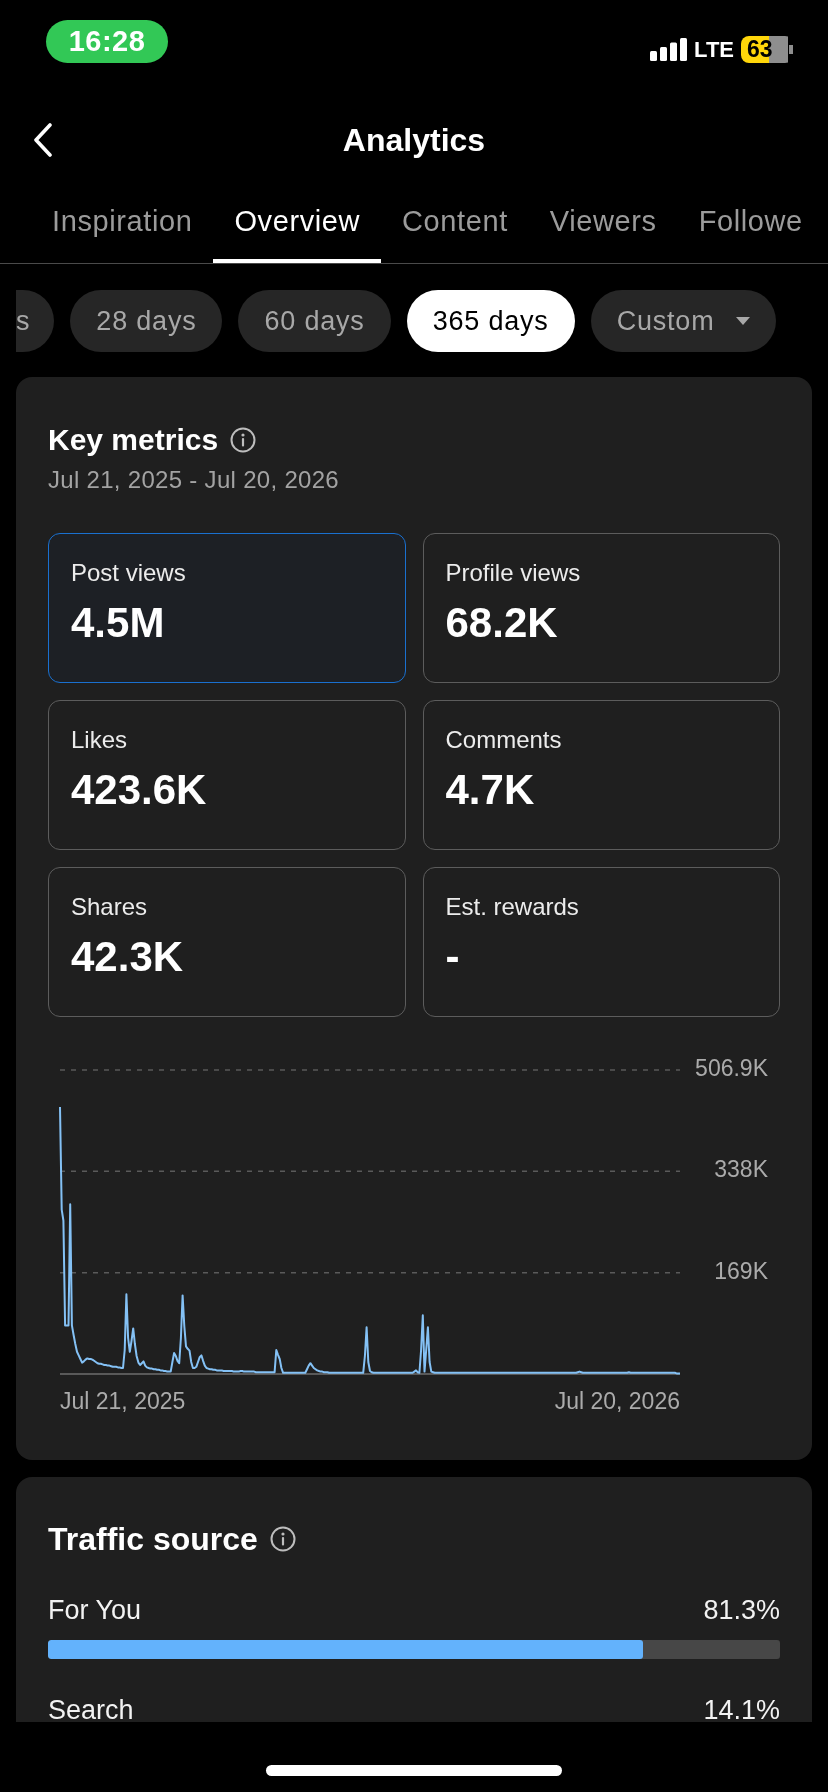 This screenshot has height=1792, width=828. What do you see at coordinates (683, 321) in the screenshot?
I see `date-range-dropdown: Custom` at bounding box center [683, 321].